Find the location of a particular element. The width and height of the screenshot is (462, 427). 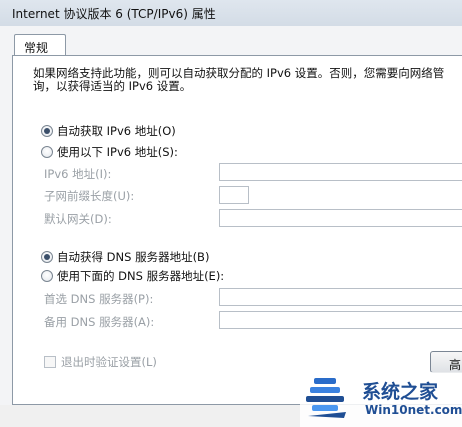

default-gateway-field is located at coordinates (340, 218).